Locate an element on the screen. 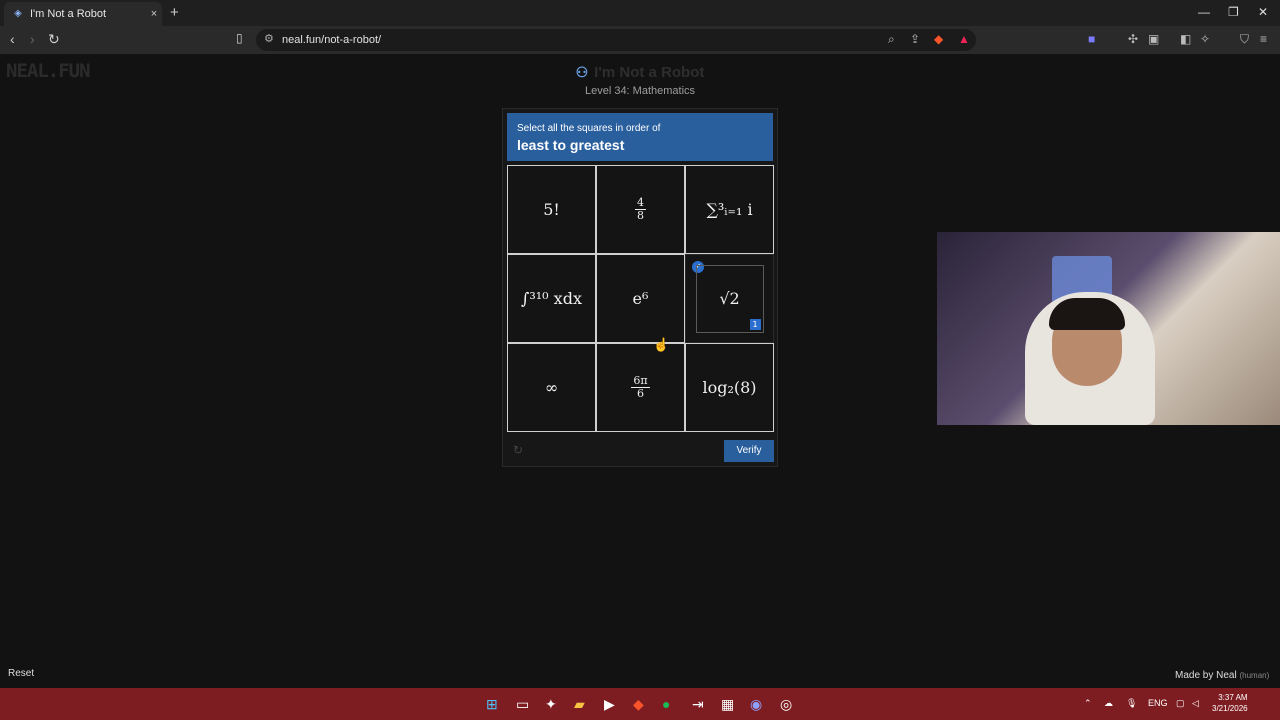  wallet-icon: ▣ is located at coordinates (1153, 39).